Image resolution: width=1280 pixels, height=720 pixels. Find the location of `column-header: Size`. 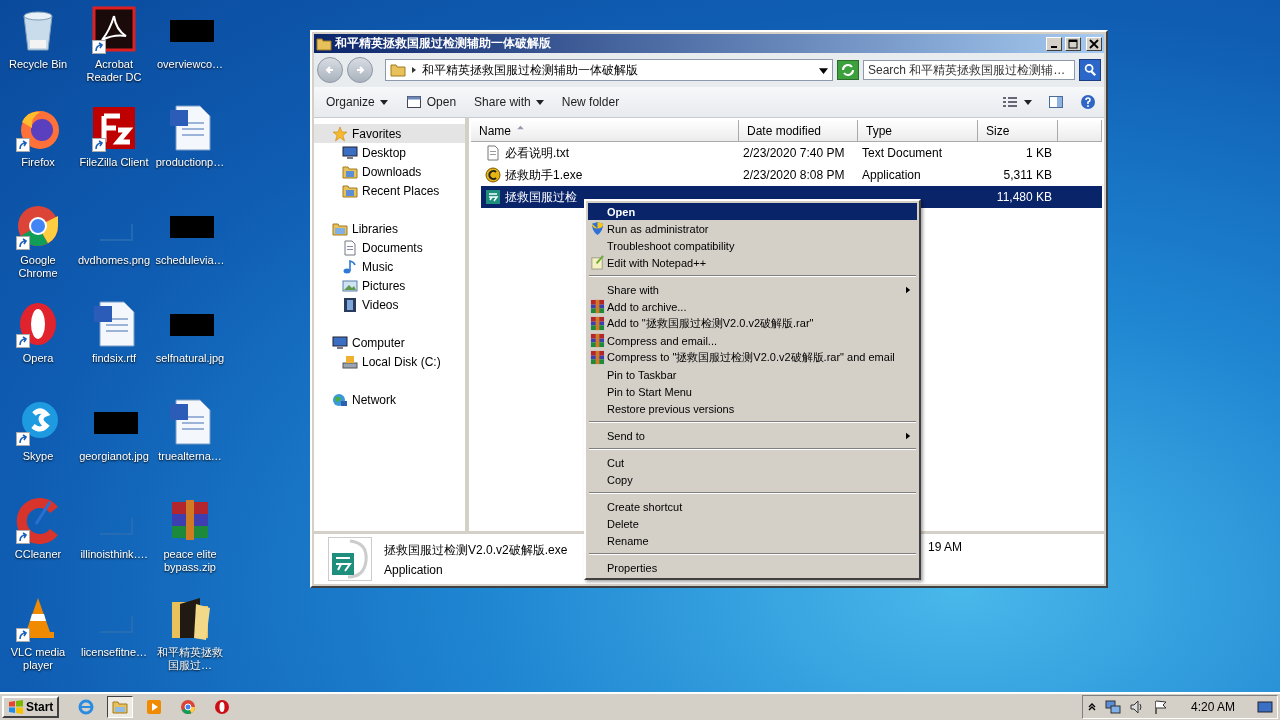

column-header: Size is located at coordinates (1018, 131).